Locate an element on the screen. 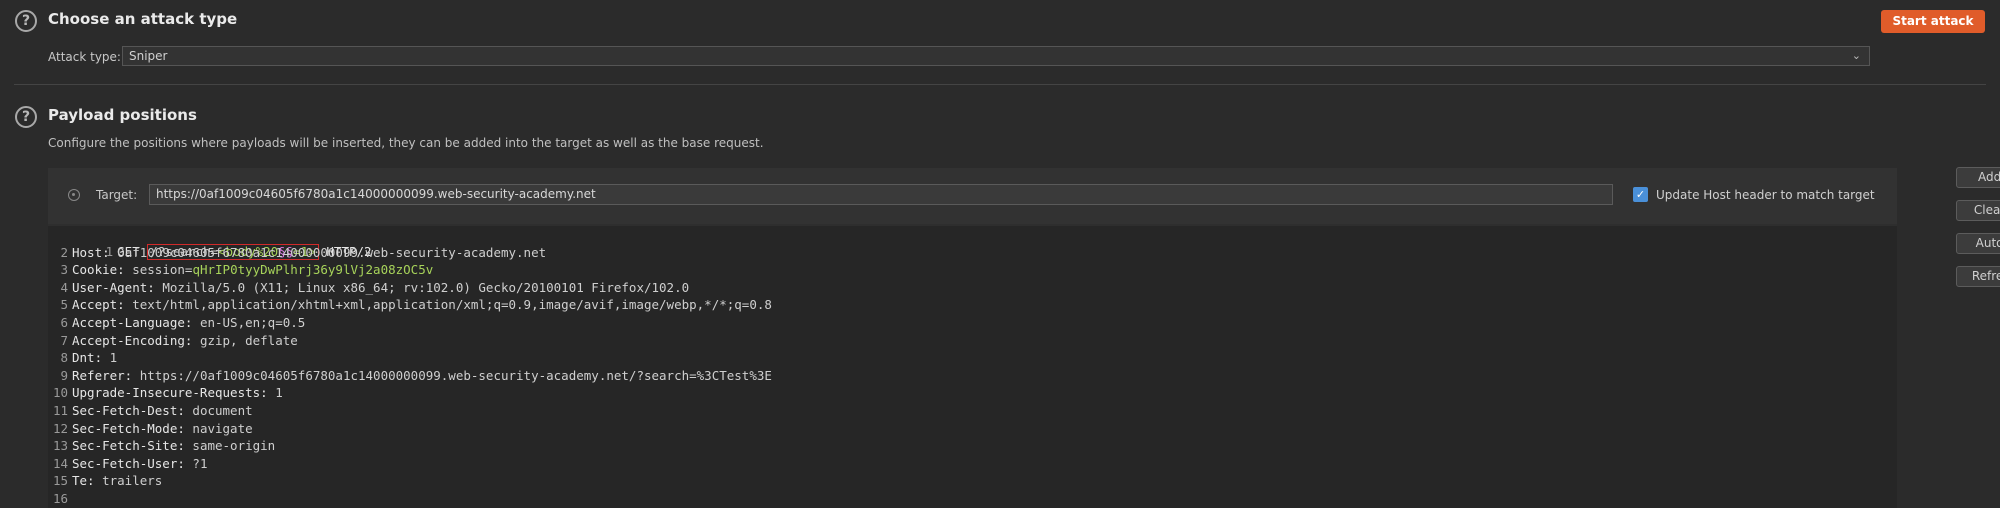 Image resolution: width=2000 pixels, height=508 pixels. header-value: en-US,en;q=0.5 is located at coordinates (252, 322).